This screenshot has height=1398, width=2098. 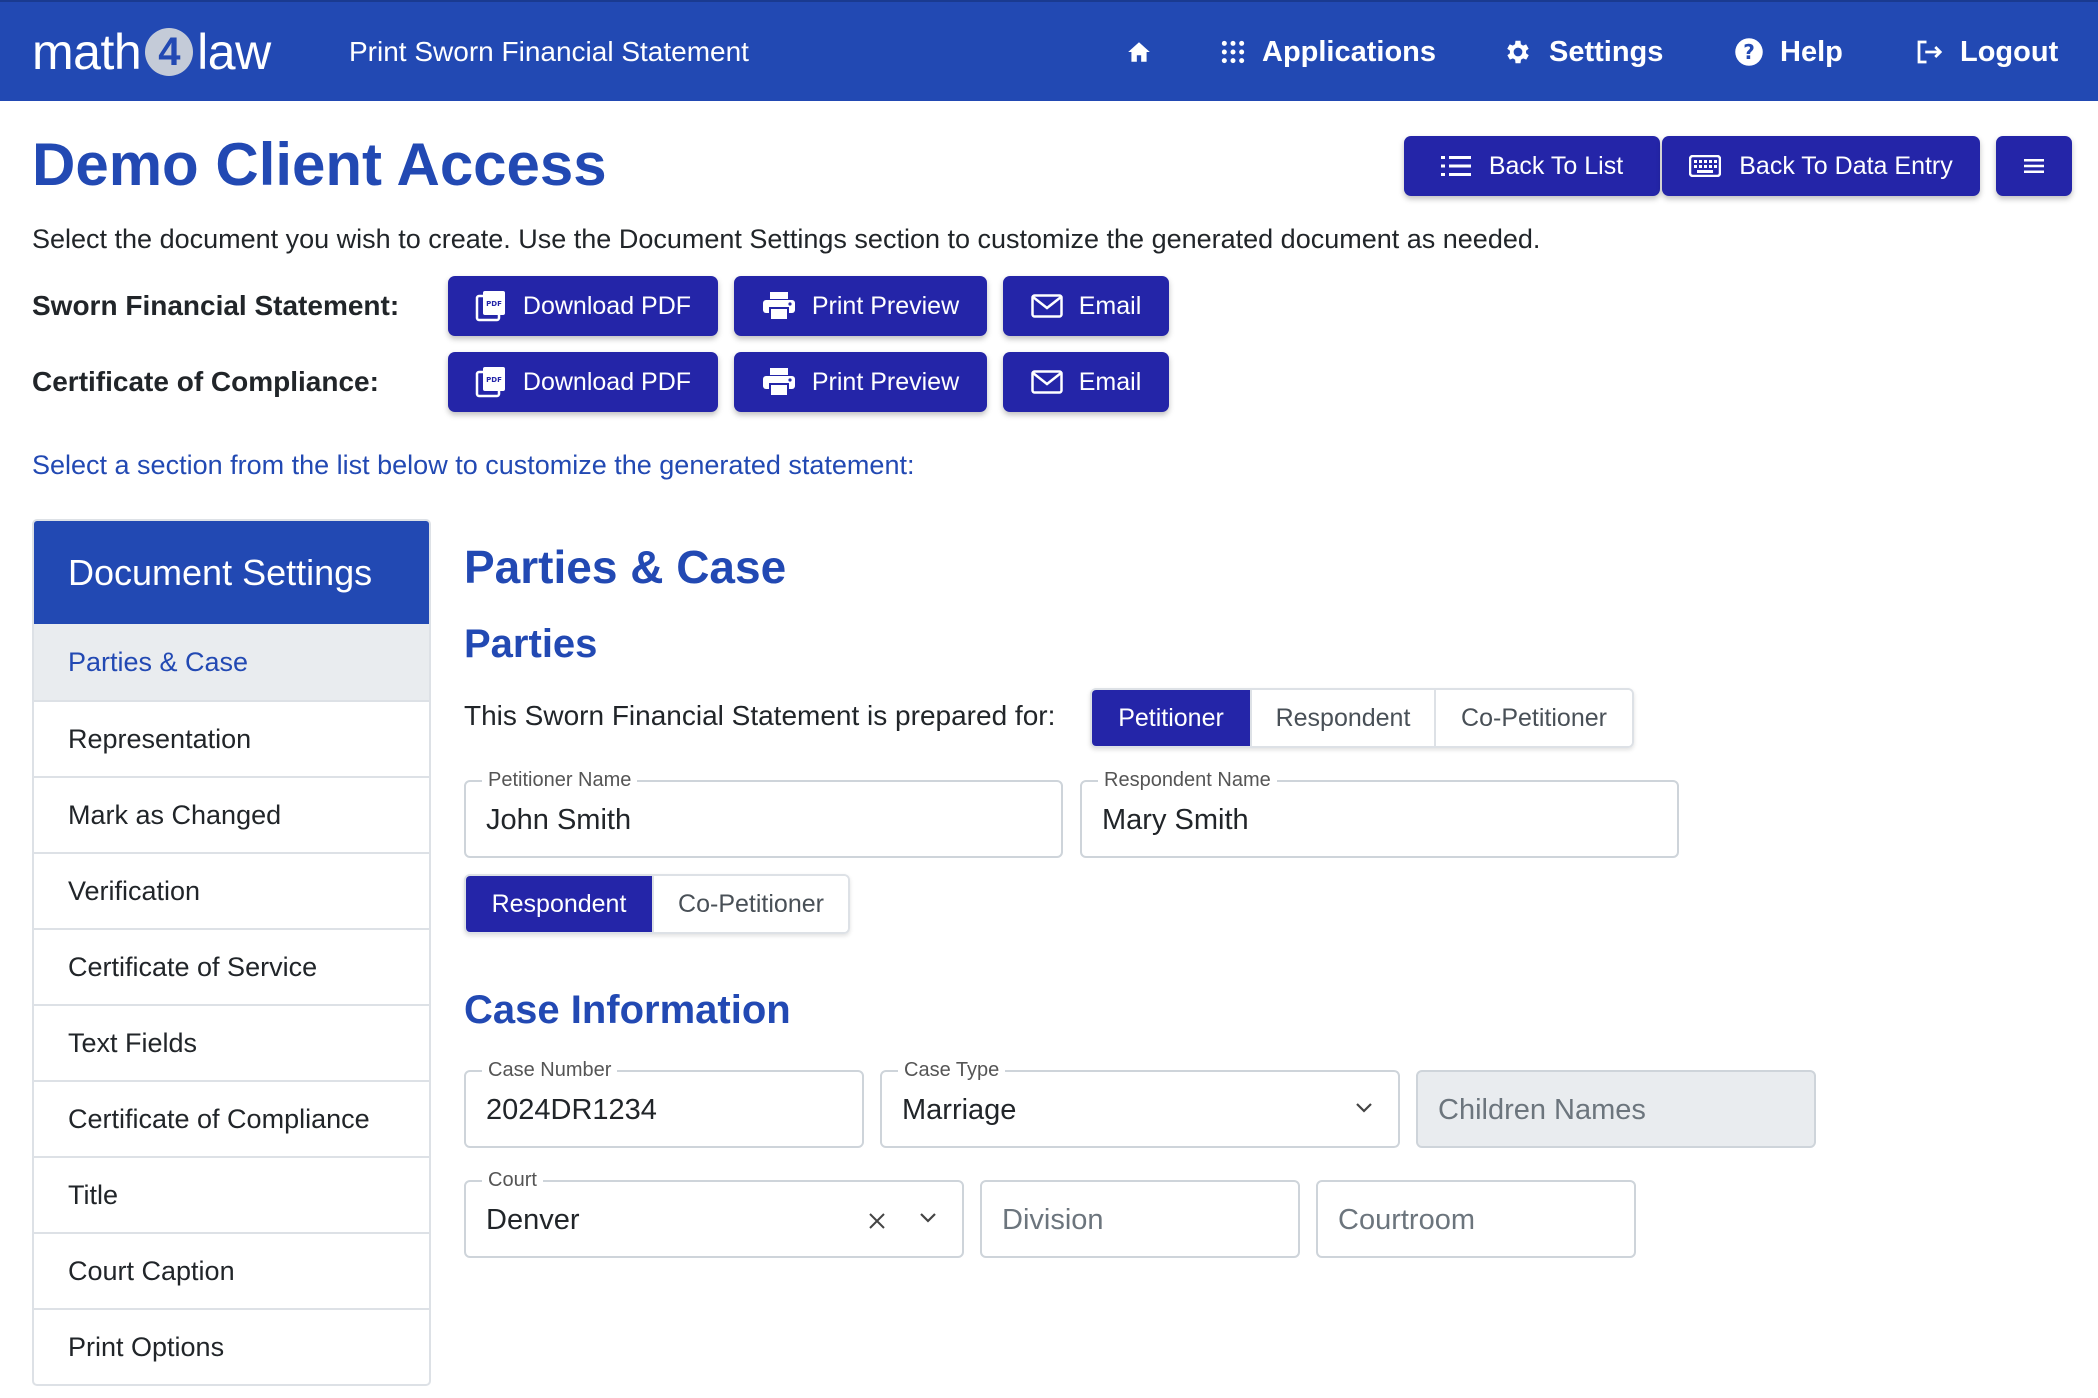 What do you see at coordinates (1542, 1110) in the screenshot?
I see `children-names-placeholder: Children Names` at bounding box center [1542, 1110].